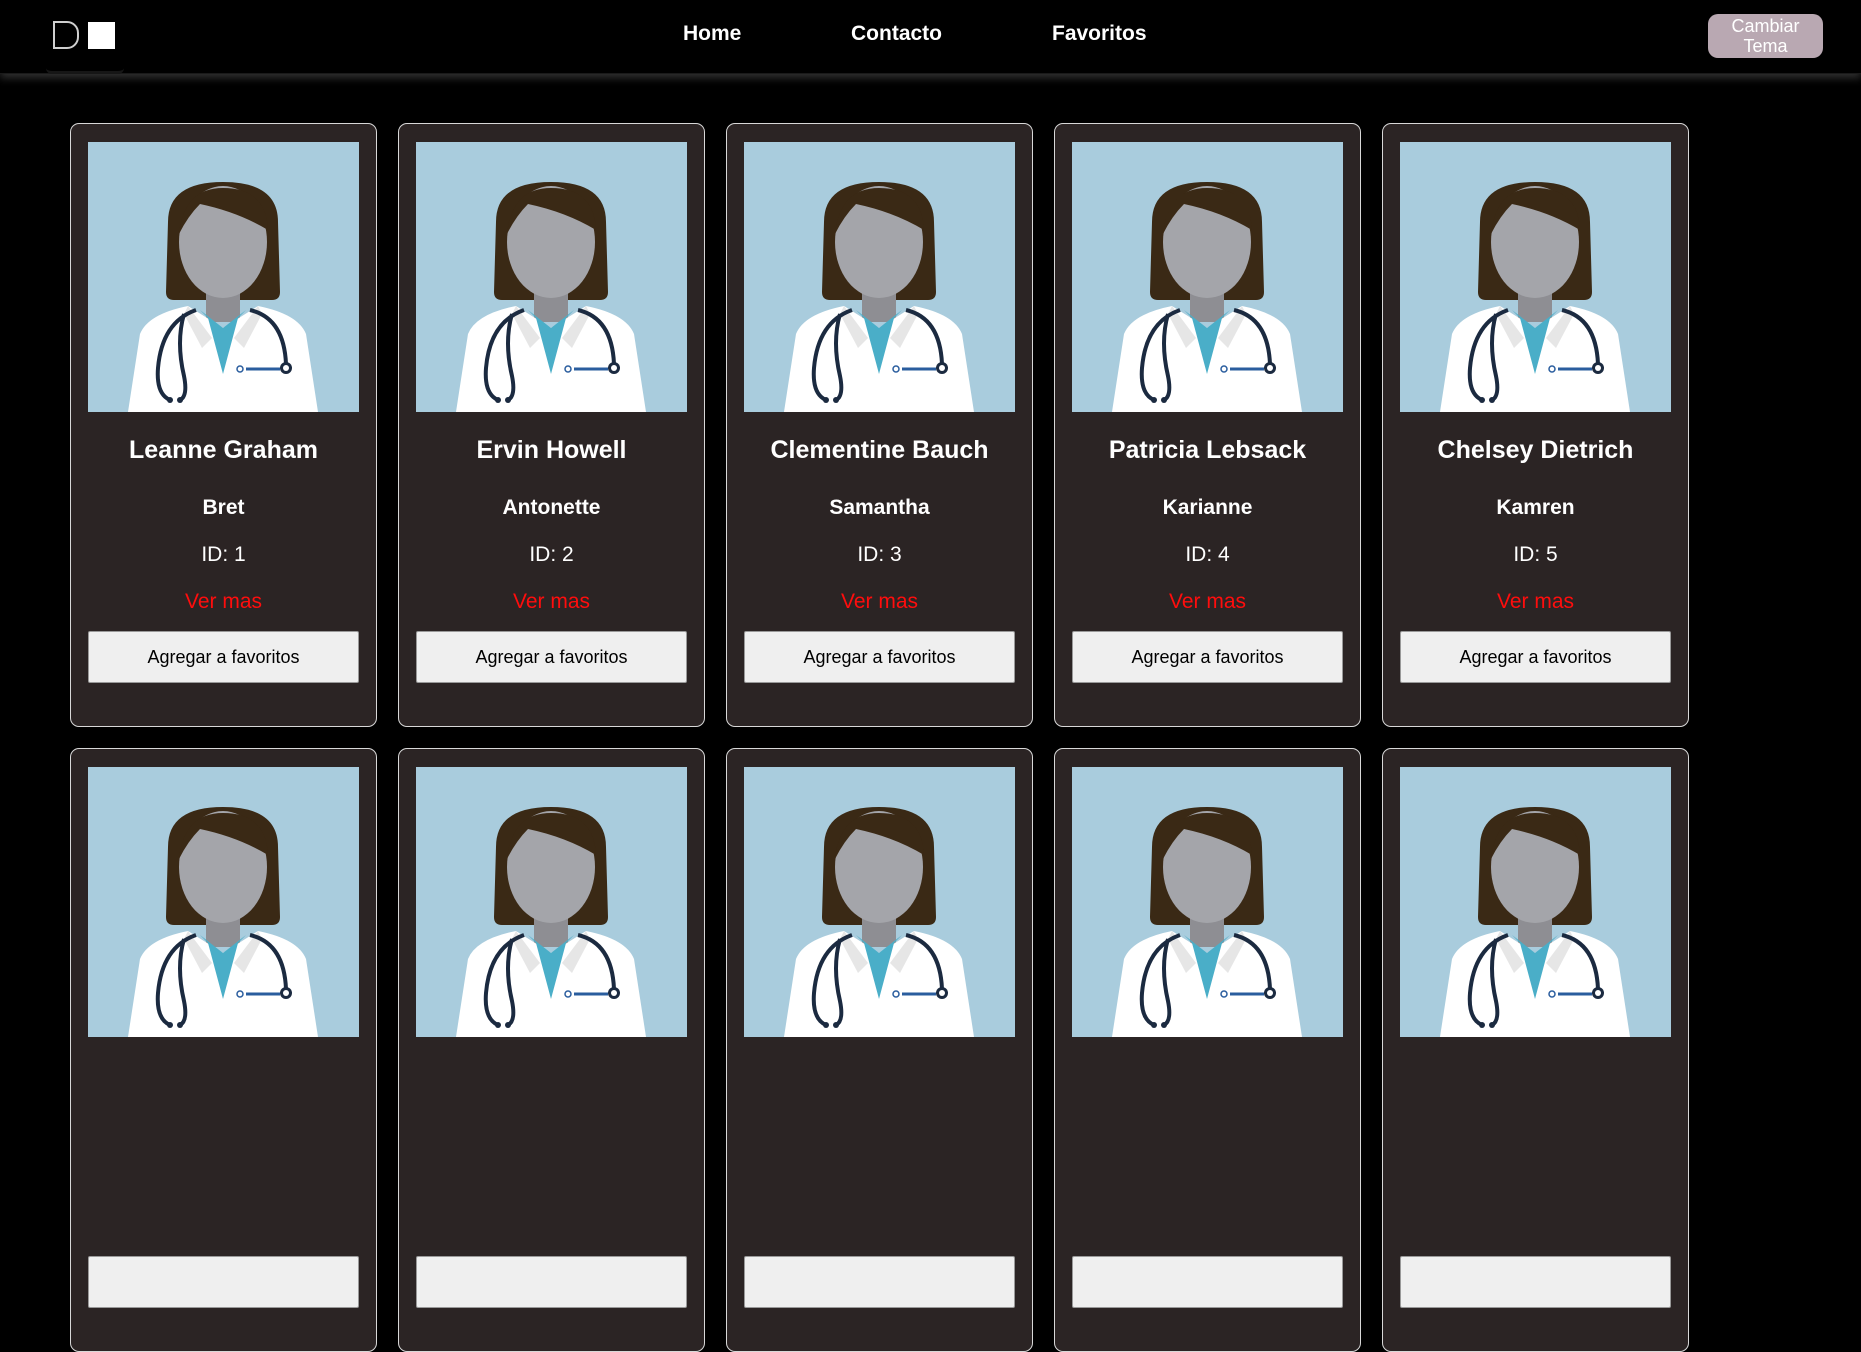 Image resolution: width=1861 pixels, height=1352 pixels. What do you see at coordinates (1207, 554) in the screenshot?
I see `user-id: ID: 4` at bounding box center [1207, 554].